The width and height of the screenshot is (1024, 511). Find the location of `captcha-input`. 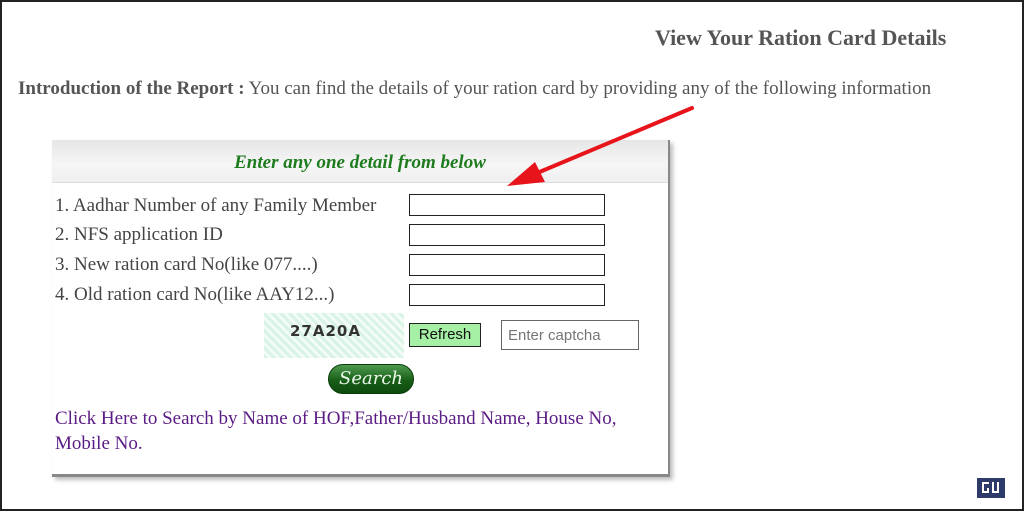

captcha-input is located at coordinates (570, 335).